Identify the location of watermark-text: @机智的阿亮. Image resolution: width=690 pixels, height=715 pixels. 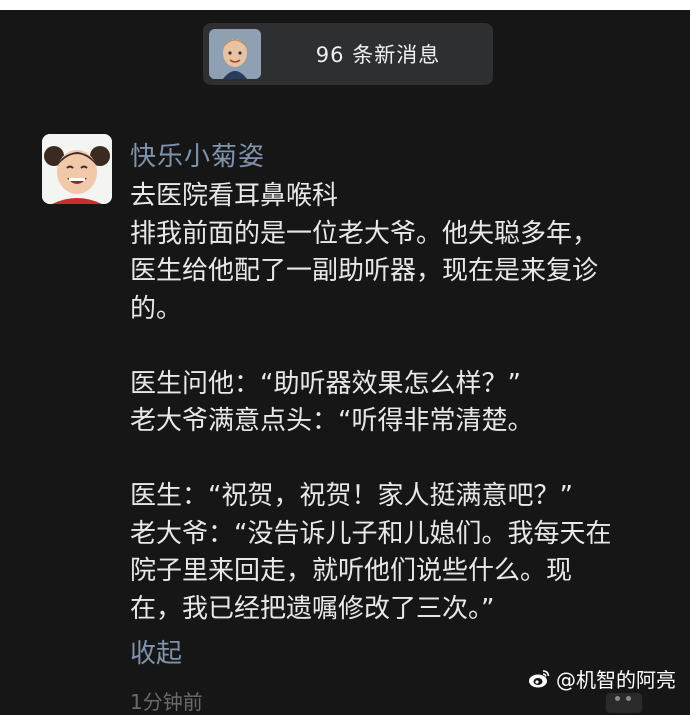
(616, 680).